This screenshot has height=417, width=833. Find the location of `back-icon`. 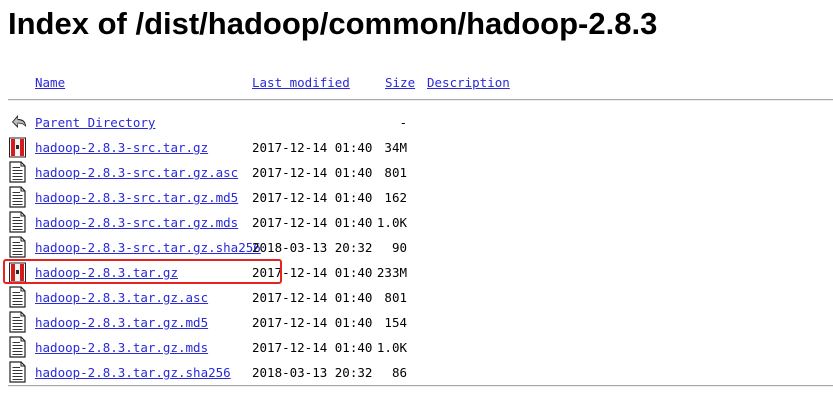

back-icon is located at coordinates (18, 122).